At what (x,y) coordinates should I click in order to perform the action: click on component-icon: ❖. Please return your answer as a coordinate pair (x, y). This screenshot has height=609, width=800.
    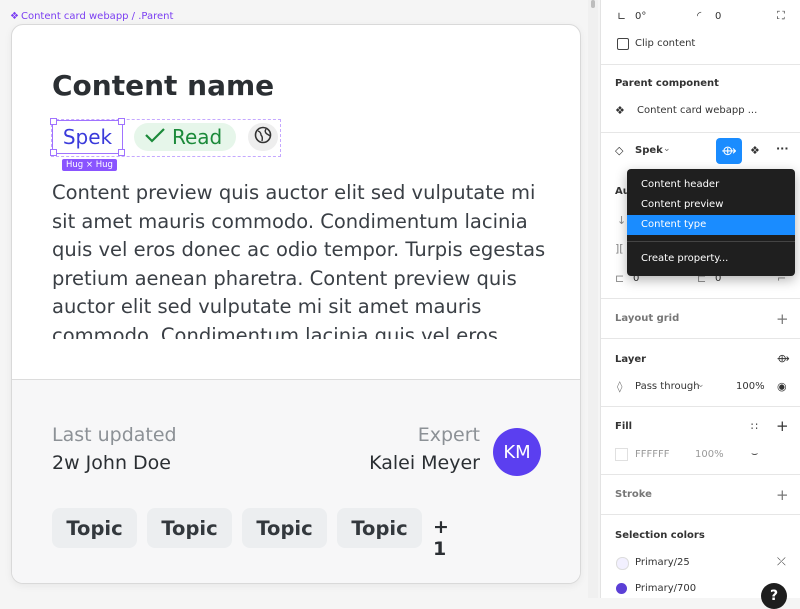
    Looking at the image, I should click on (14, 16).